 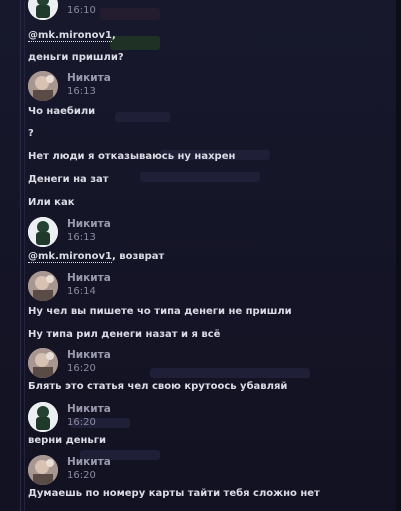 What do you see at coordinates (62, 111) in the screenshot?
I see `message-text: Чо наебили` at bounding box center [62, 111].